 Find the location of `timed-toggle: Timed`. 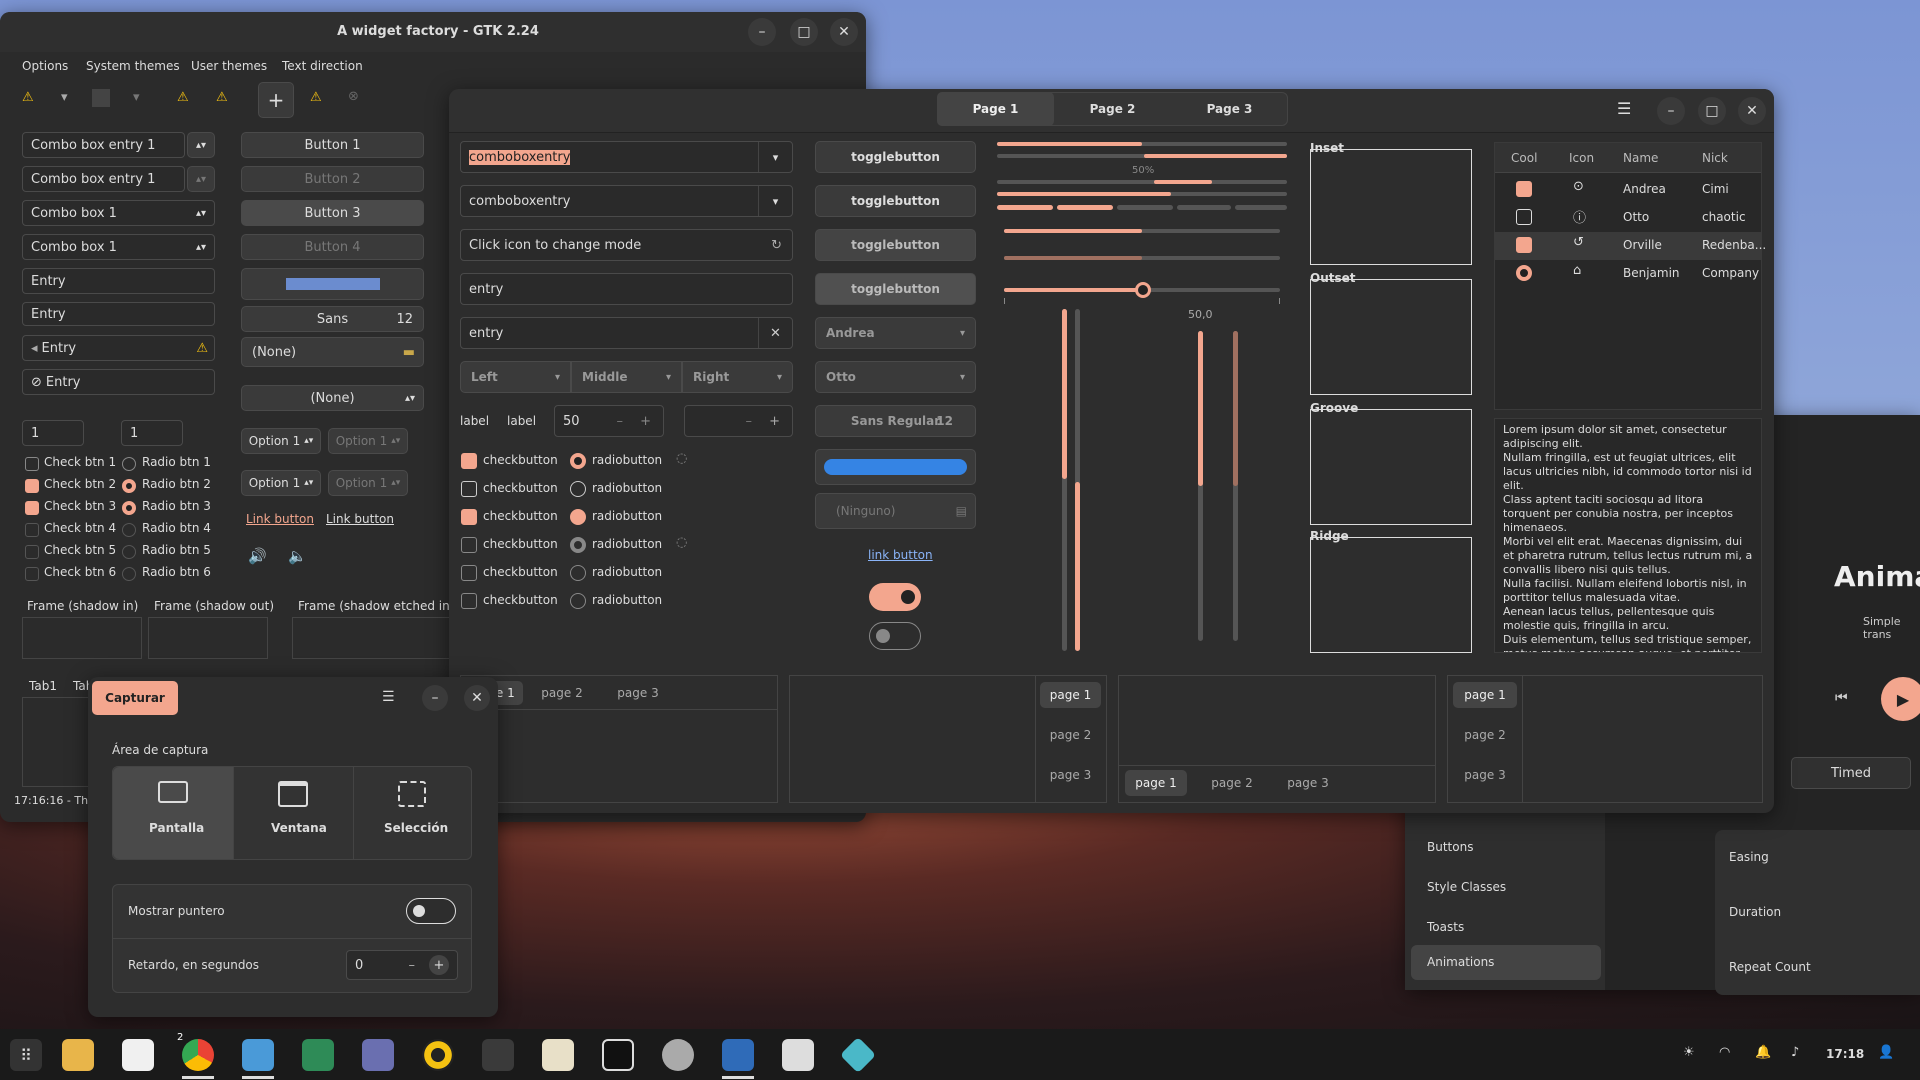

timed-toggle: Timed is located at coordinates (1851, 773).